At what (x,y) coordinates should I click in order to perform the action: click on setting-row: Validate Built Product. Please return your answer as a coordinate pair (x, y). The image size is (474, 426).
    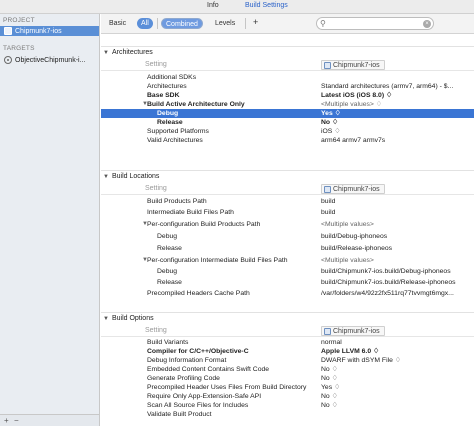
    Looking at the image, I should click on (287, 414).